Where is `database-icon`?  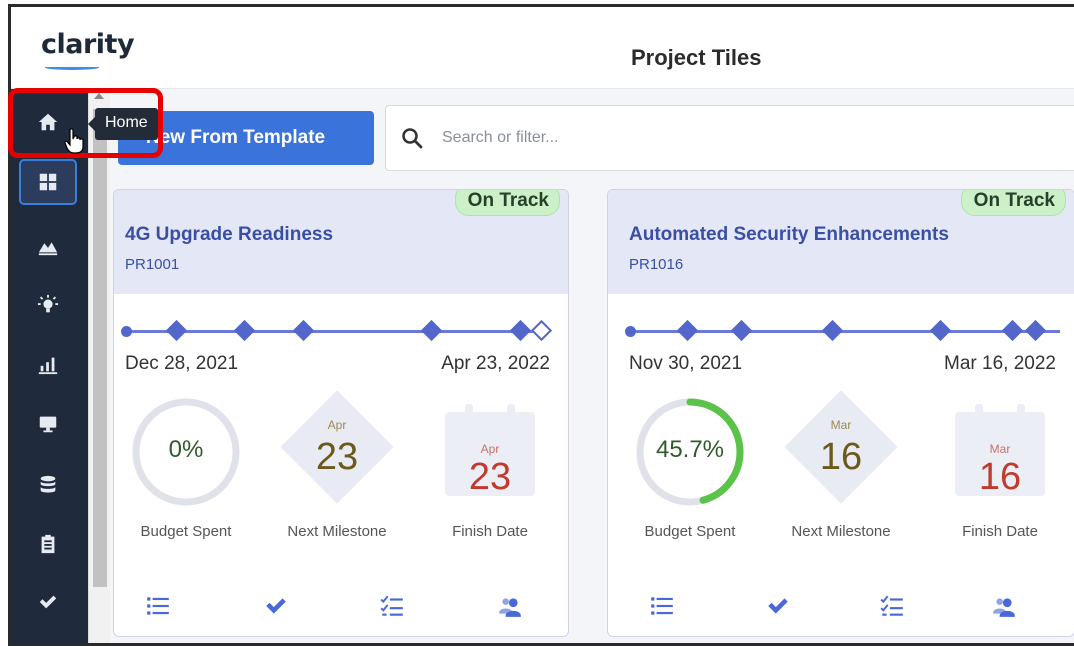 database-icon is located at coordinates (48, 484).